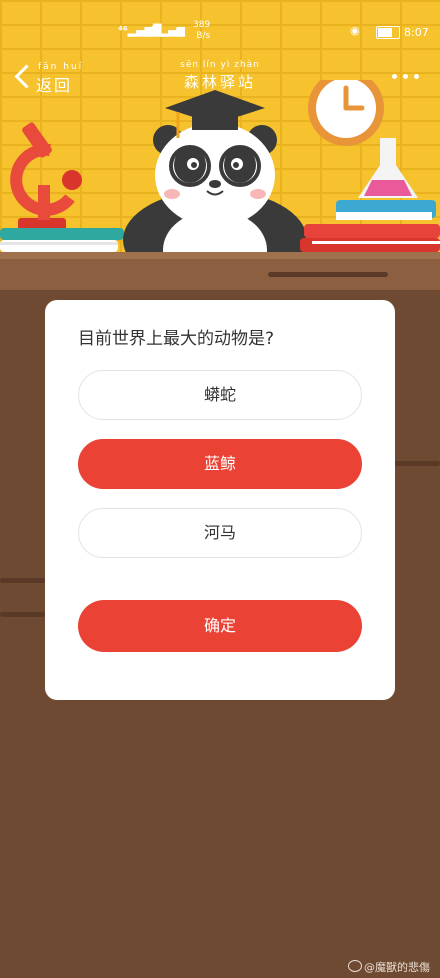 This screenshot has width=440, height=978. What do you see at coordinates (346, 113) in the screenshot?
I see `clock-icon` at bounding box center [346, 113].